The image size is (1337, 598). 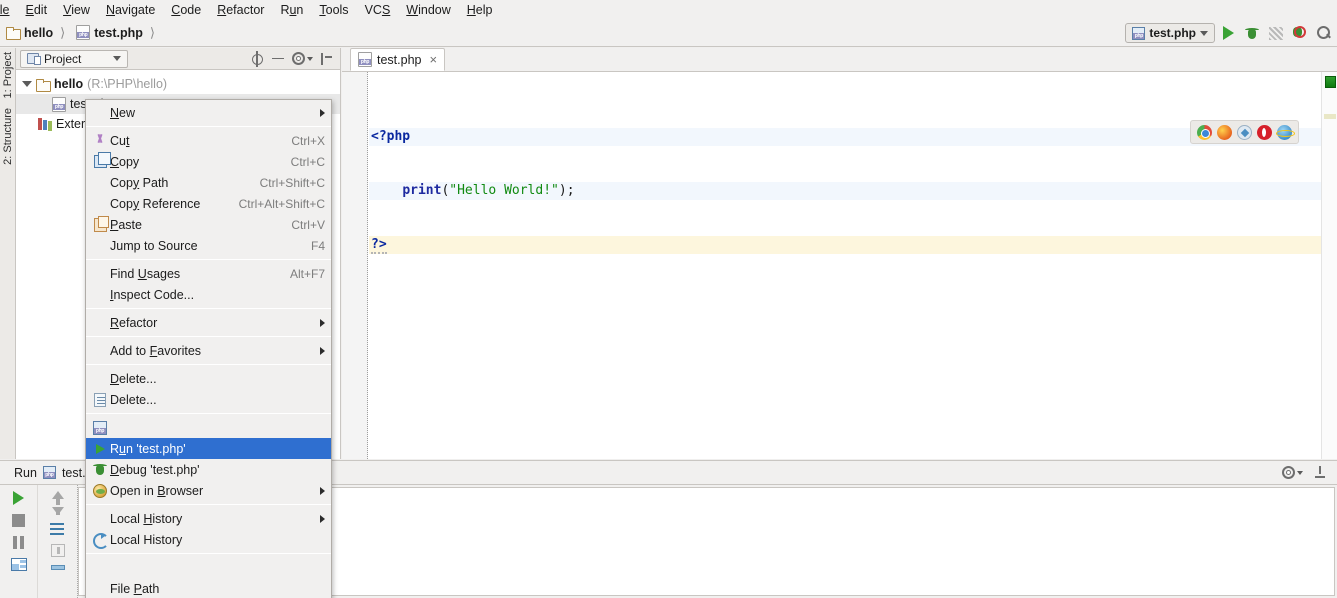 What do you see at coordinates (422, 190) in the screenshot?
I see `code-print-function: print` at bounding box center [422, 190].